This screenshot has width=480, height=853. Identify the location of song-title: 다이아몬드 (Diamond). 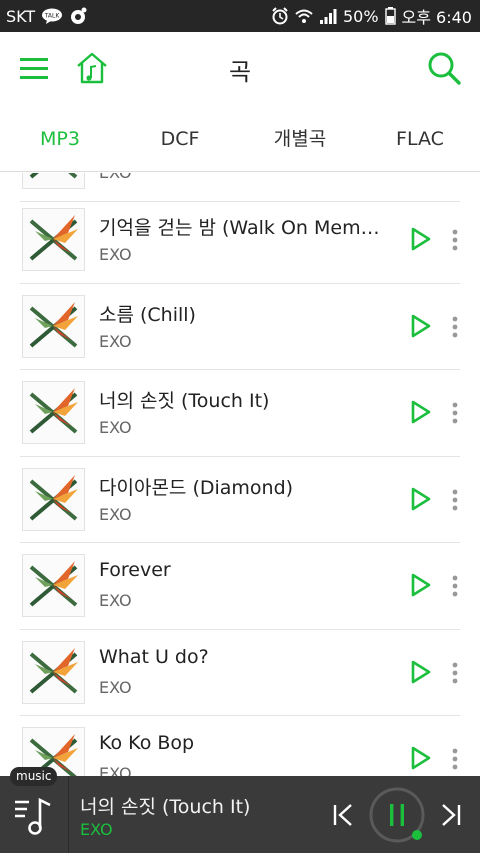
(196, 487).